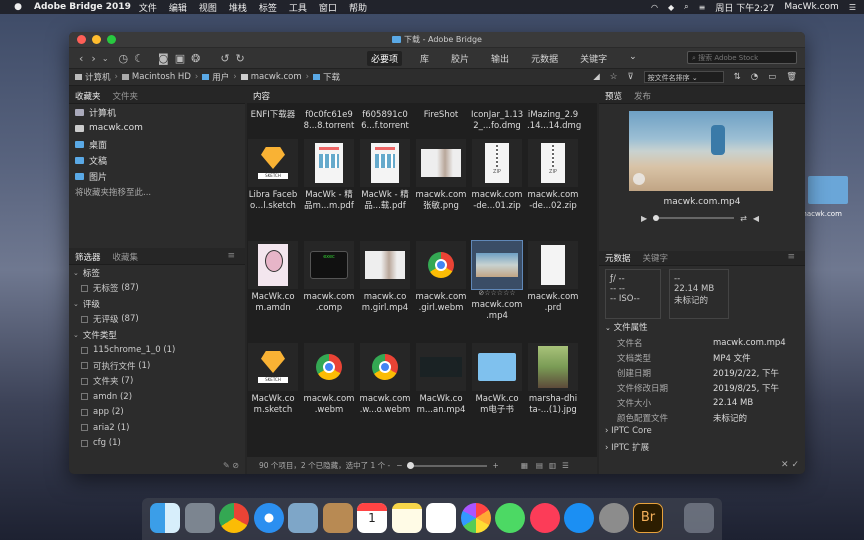 This screenshot has height=540, width=864. I want to click on favorite-computer: 计算机, so click(157, 112).